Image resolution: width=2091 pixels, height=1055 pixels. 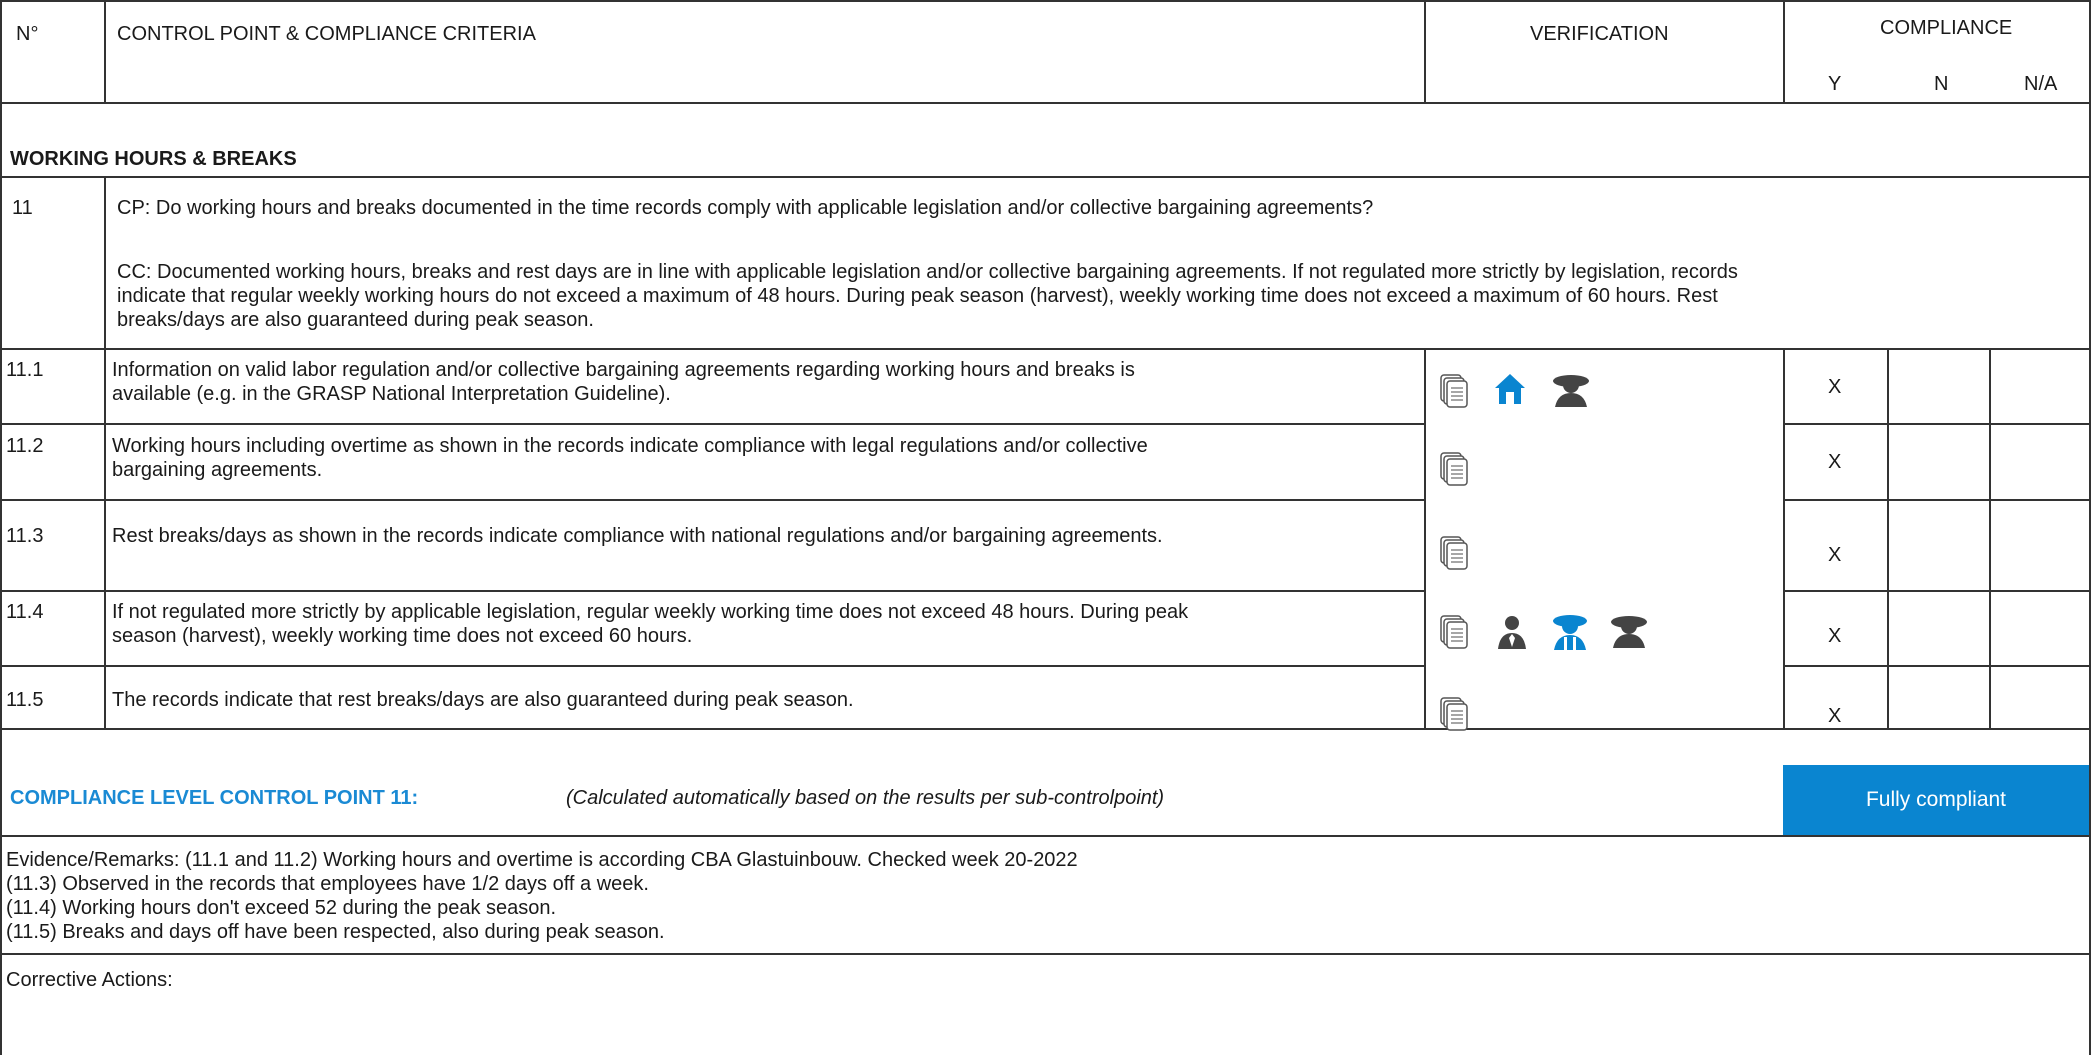 What do you see at coordinates (1835, 84) in the screenshot?
I see `header-yes: Y` at bounding box center [1835, 84].